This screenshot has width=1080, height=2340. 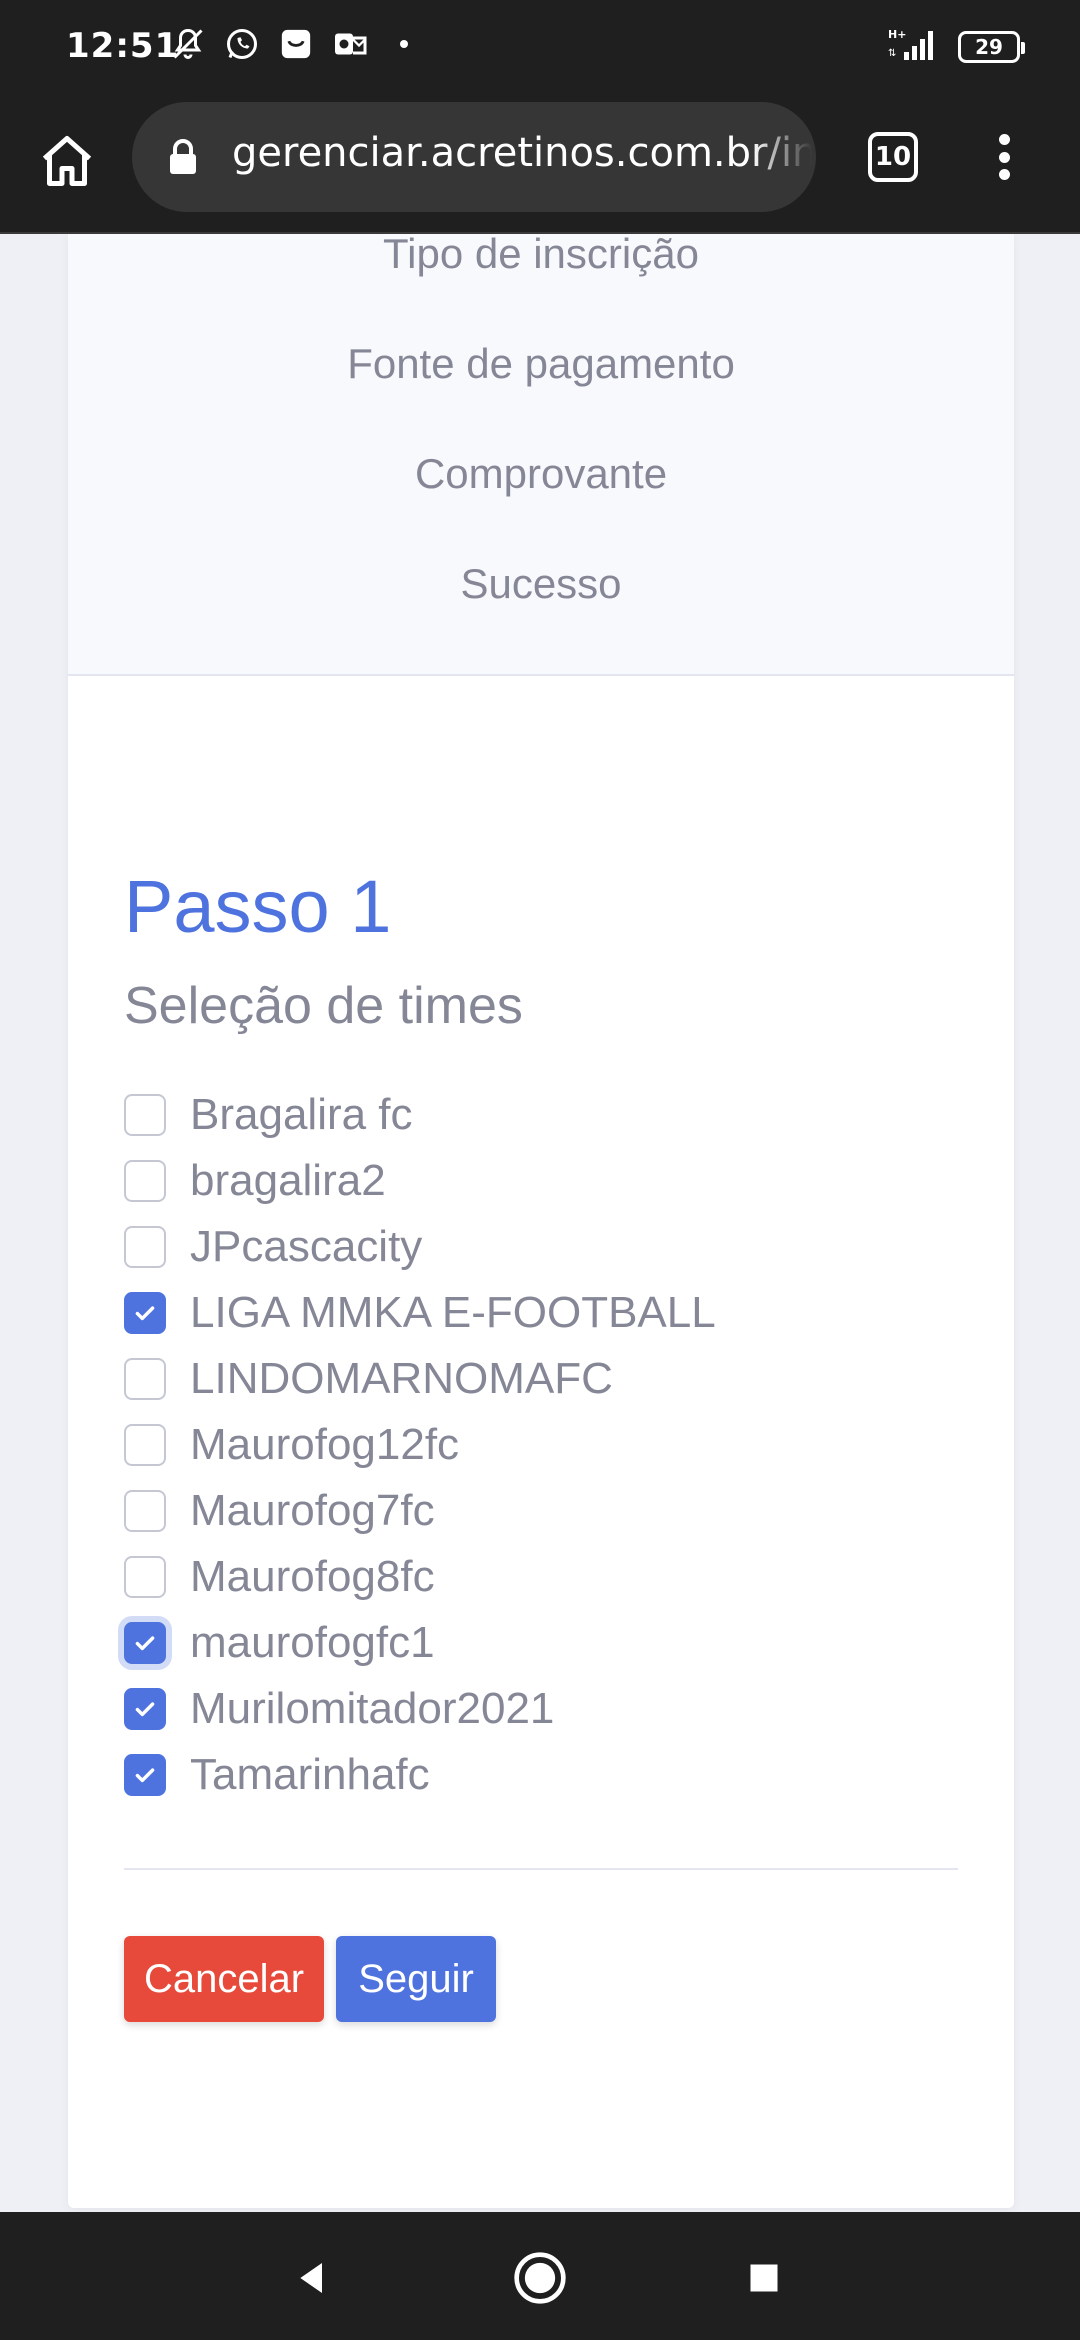 I want to click on whatsapp-icon, so click(x=242, y=44).